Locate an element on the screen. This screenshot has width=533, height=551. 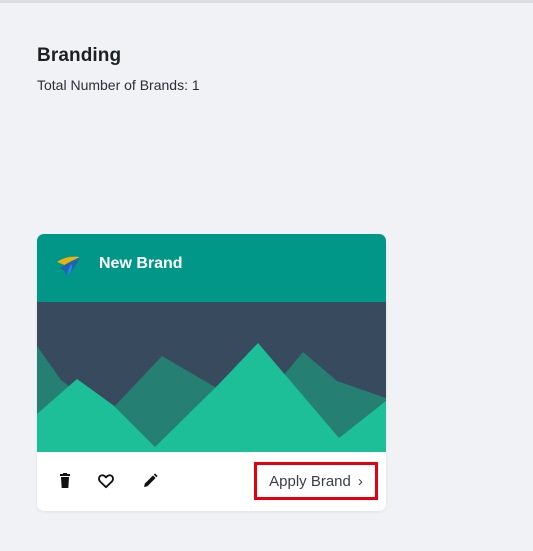
leaf-logo-icon is located at coordinates (68, 266).